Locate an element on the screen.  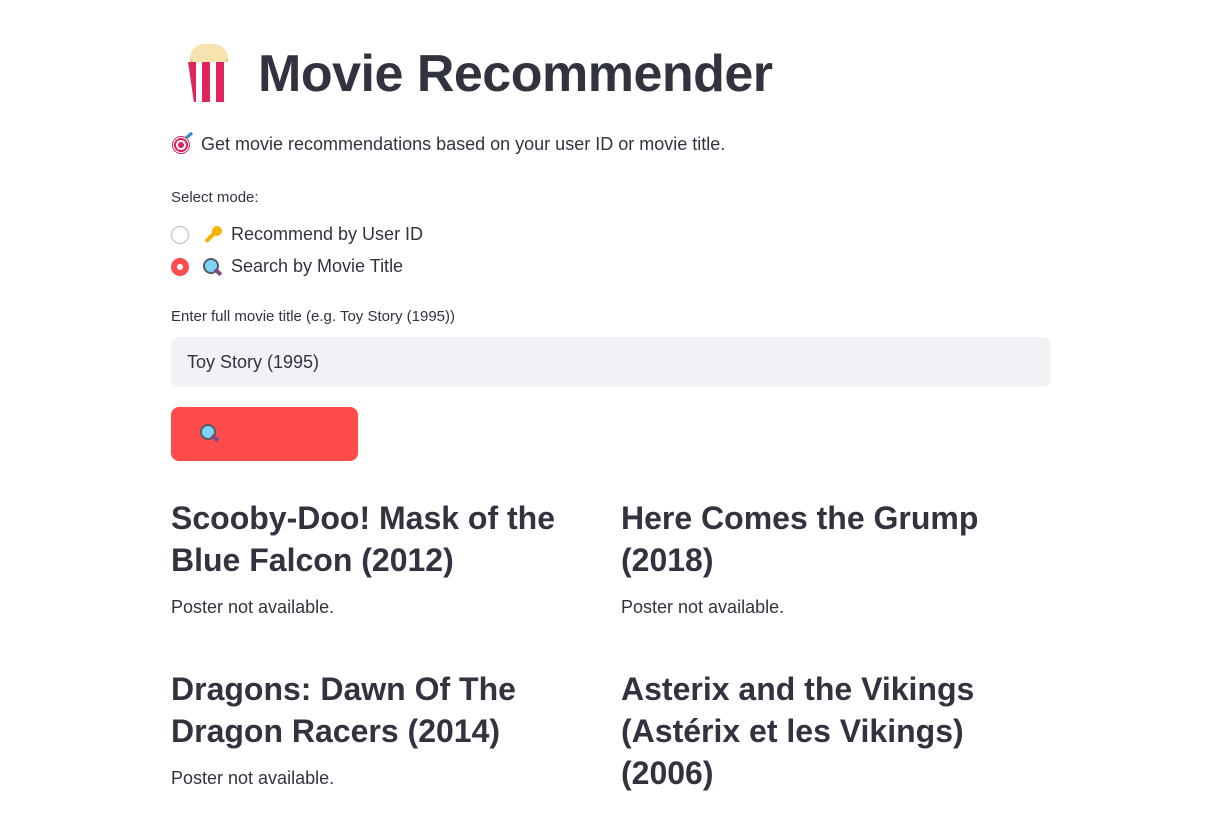
radio-button-unselected is located at coordinates (180, 234).